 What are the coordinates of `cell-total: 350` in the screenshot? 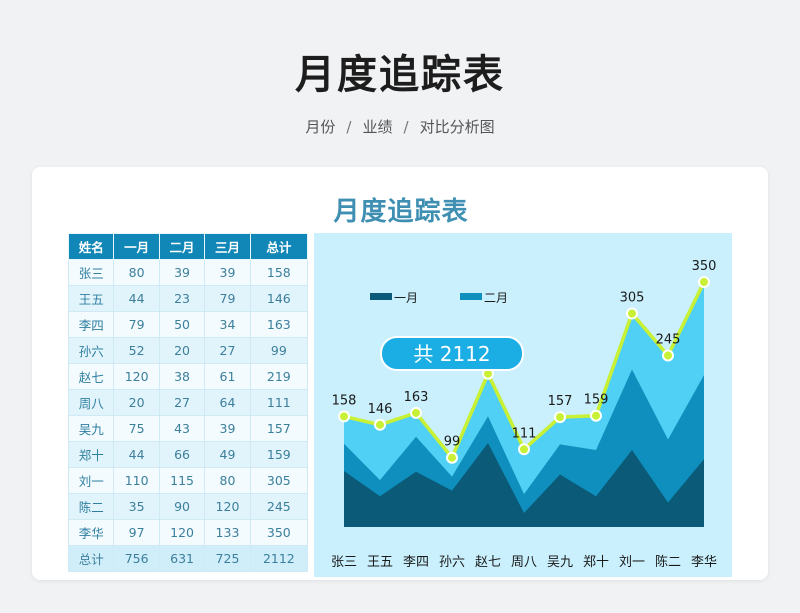 It's located at (279, 532).